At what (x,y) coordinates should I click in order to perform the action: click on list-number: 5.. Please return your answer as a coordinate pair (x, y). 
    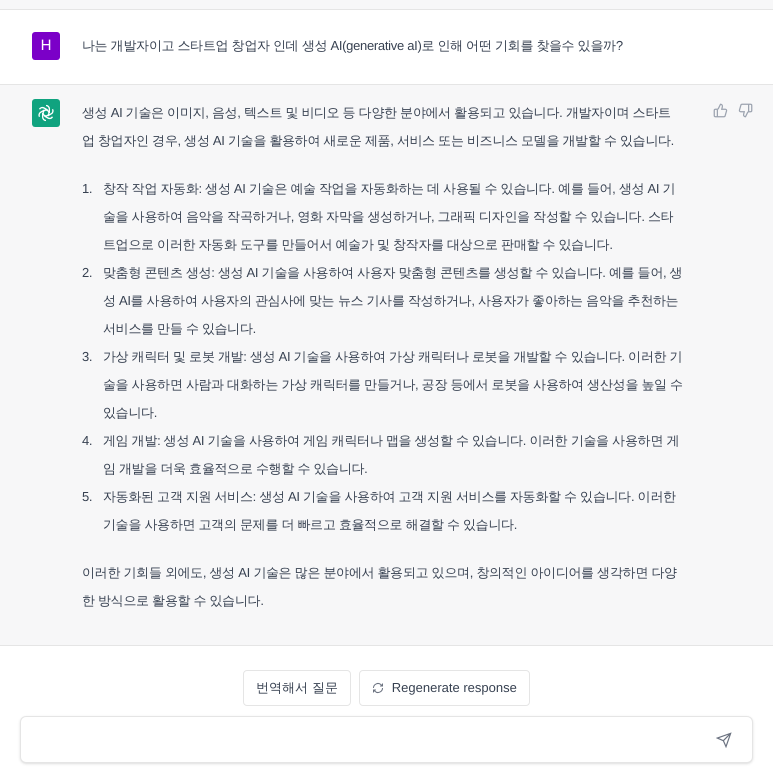
    Looking at the image, I should click on (88, 497).